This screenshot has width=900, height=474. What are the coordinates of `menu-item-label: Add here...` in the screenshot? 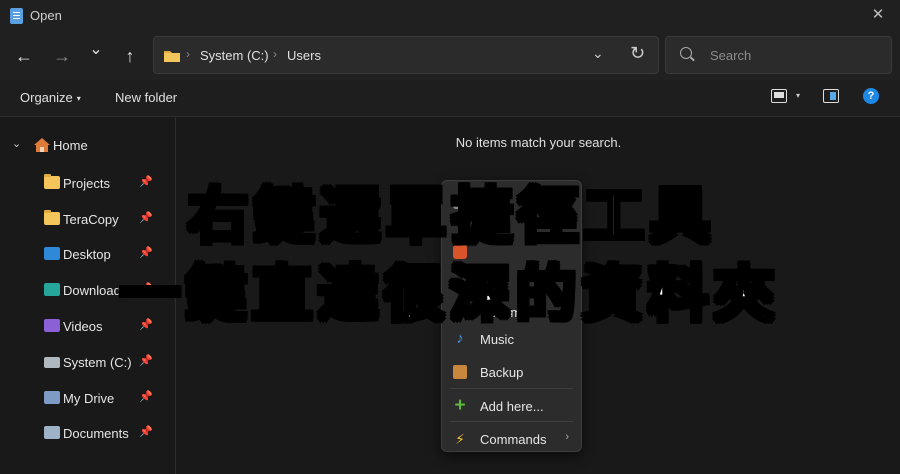 It's located at (512, 406).